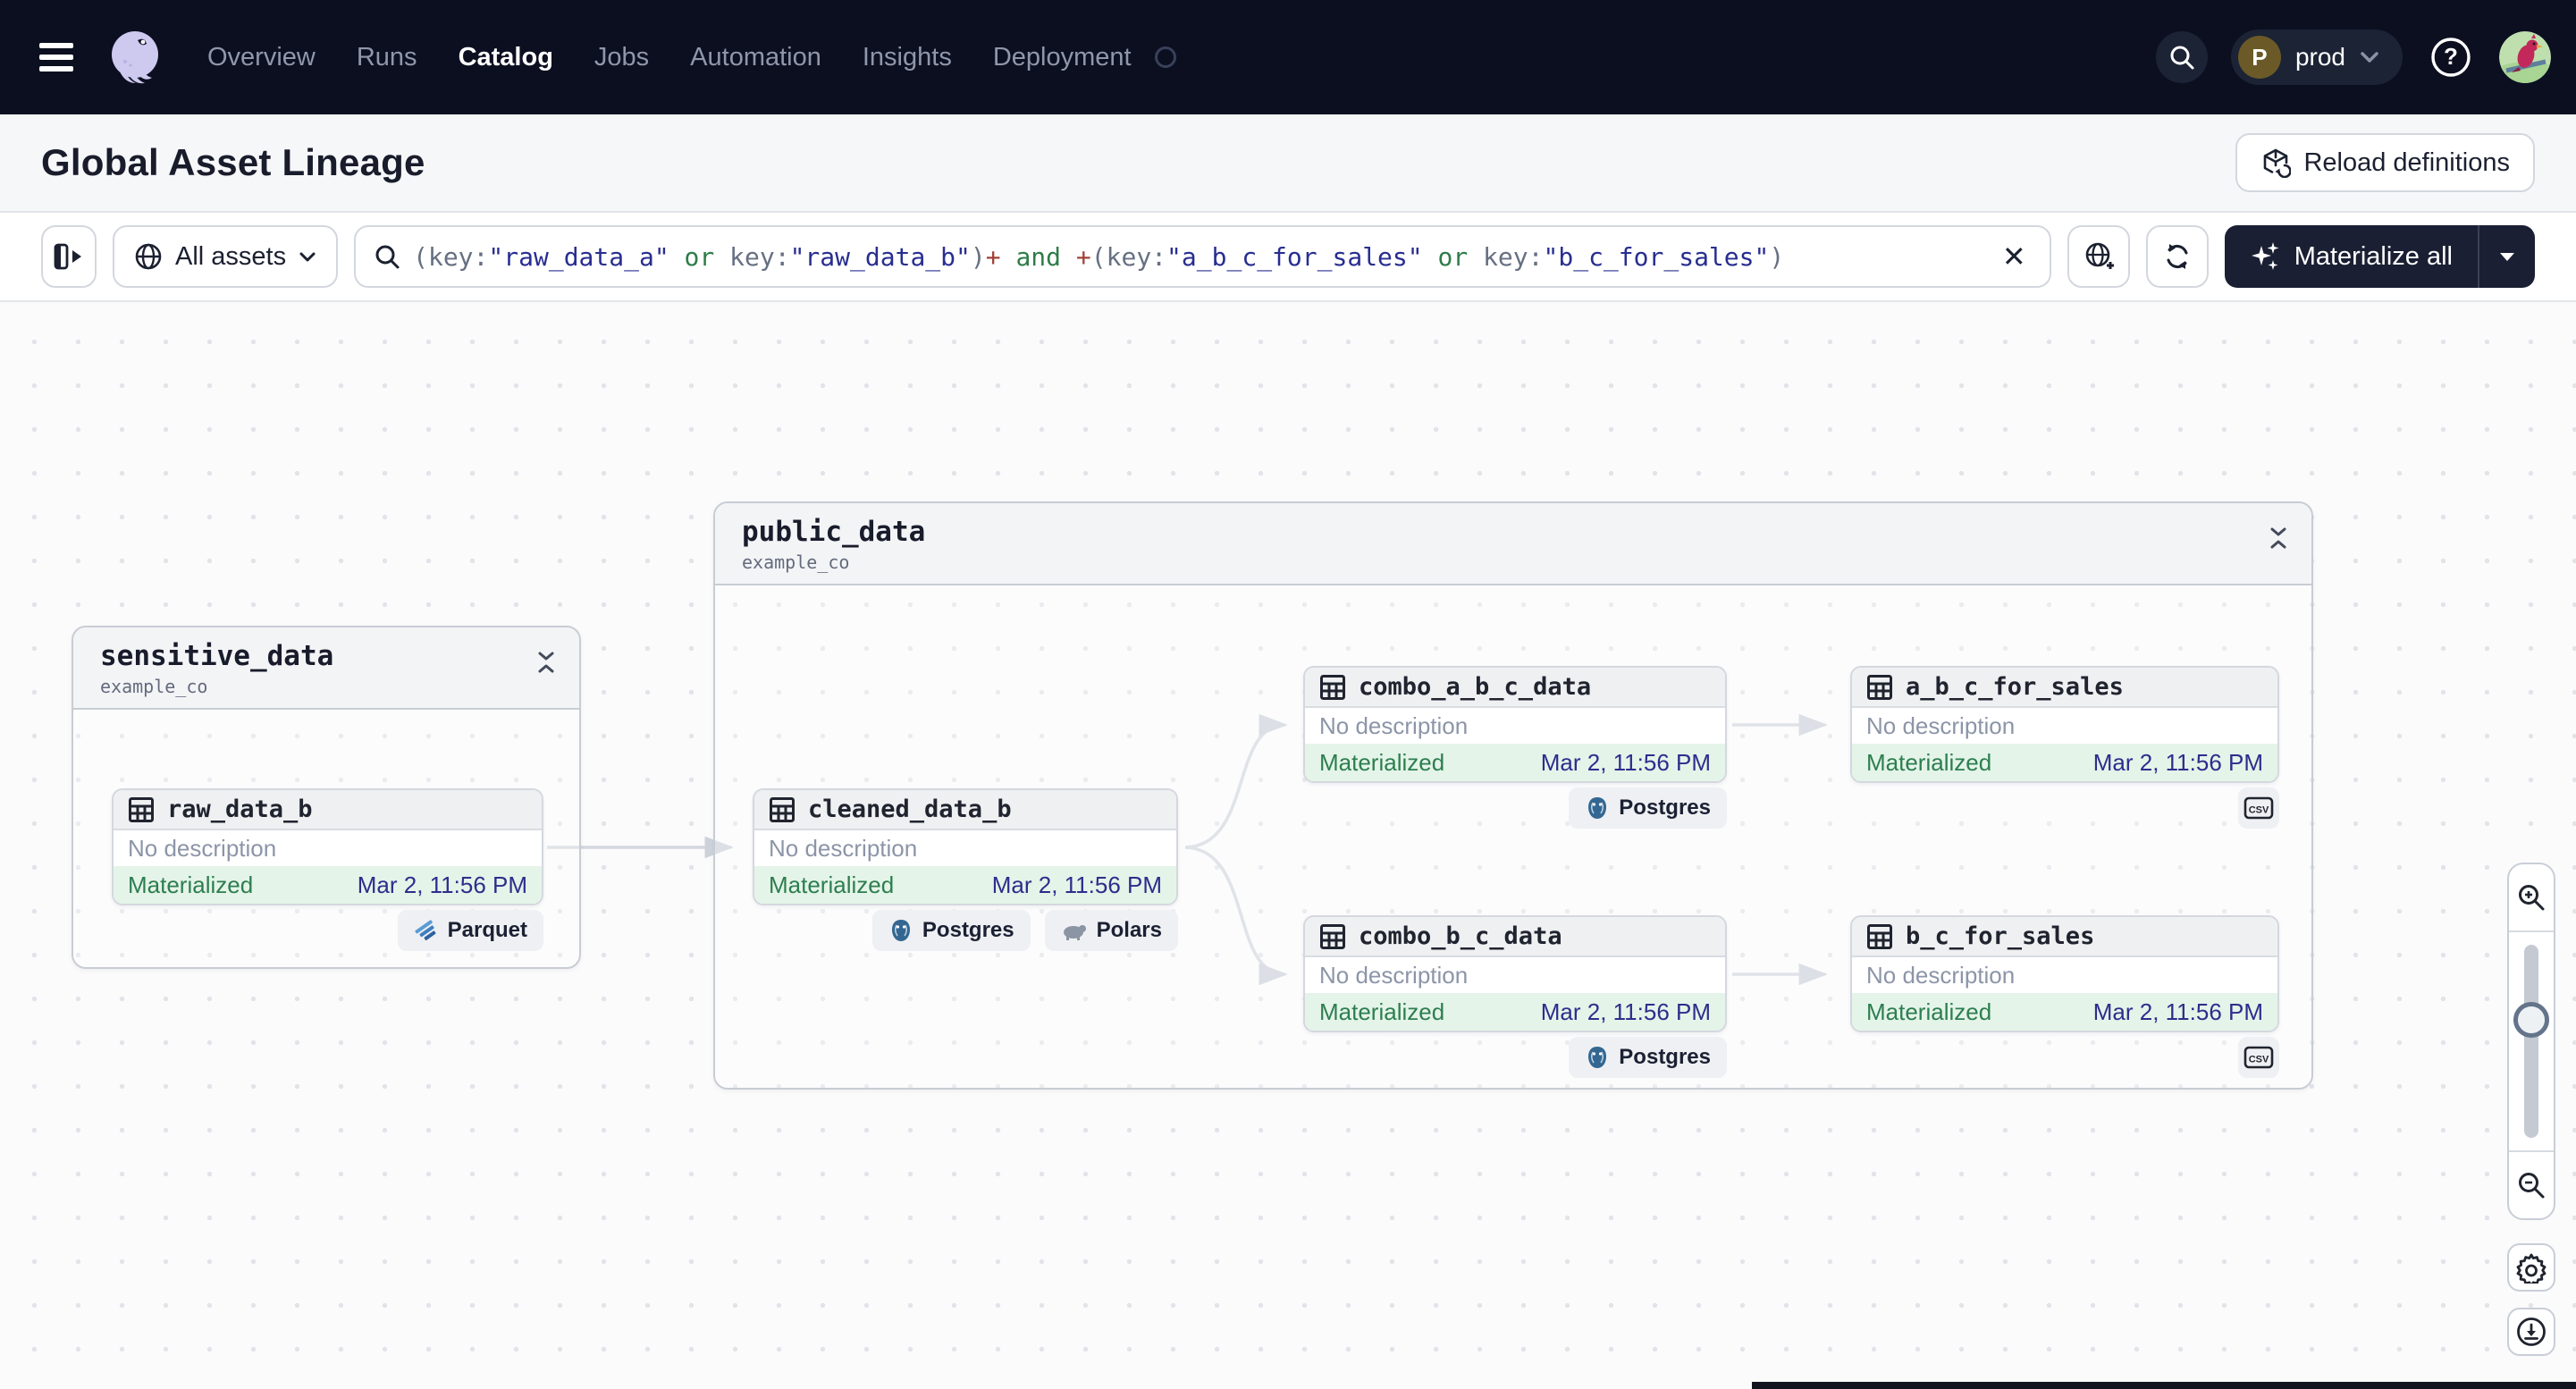 This screenshot has height=1389, width=2576. What do you see at coordinates (262, 57) in the screenshot?
I see `nav-item-overview: Overview` at bounding box center [262, 57].